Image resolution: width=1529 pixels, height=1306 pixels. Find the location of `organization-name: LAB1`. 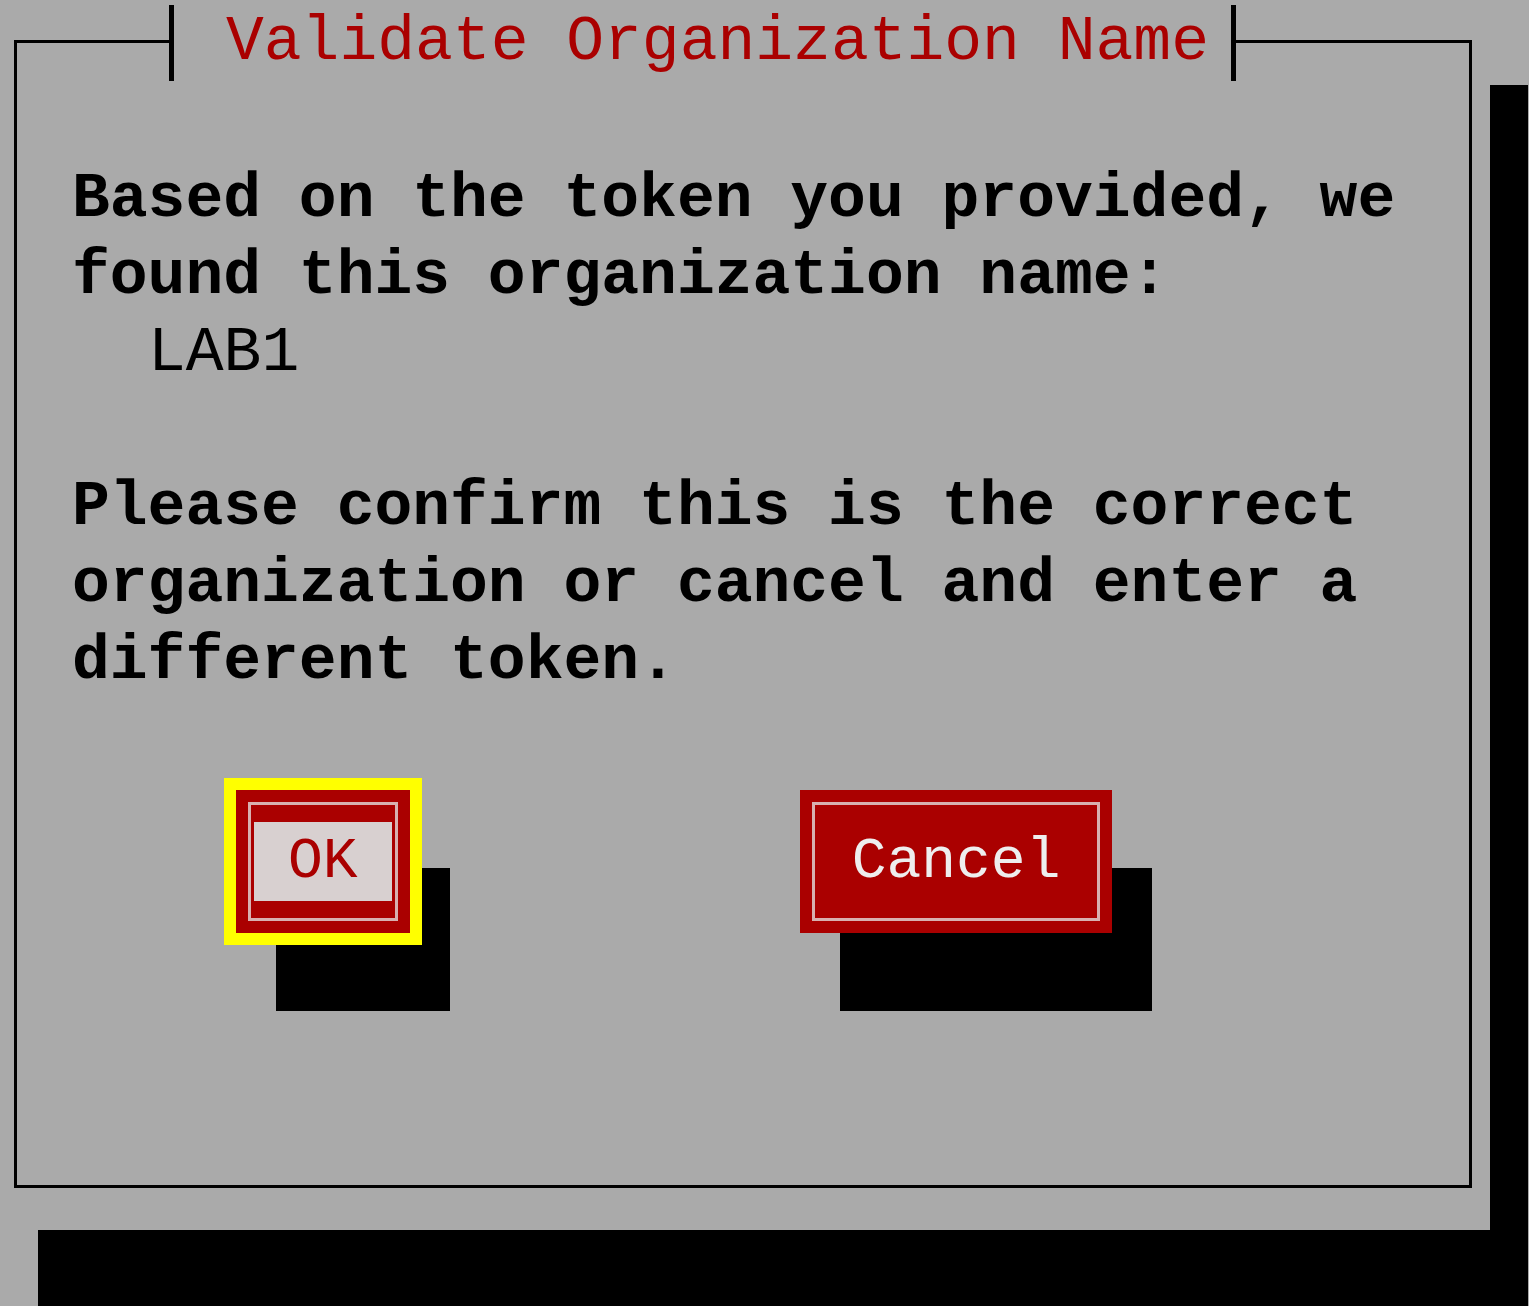

organization-name: LAB1 is located at coordinates (224, 354).